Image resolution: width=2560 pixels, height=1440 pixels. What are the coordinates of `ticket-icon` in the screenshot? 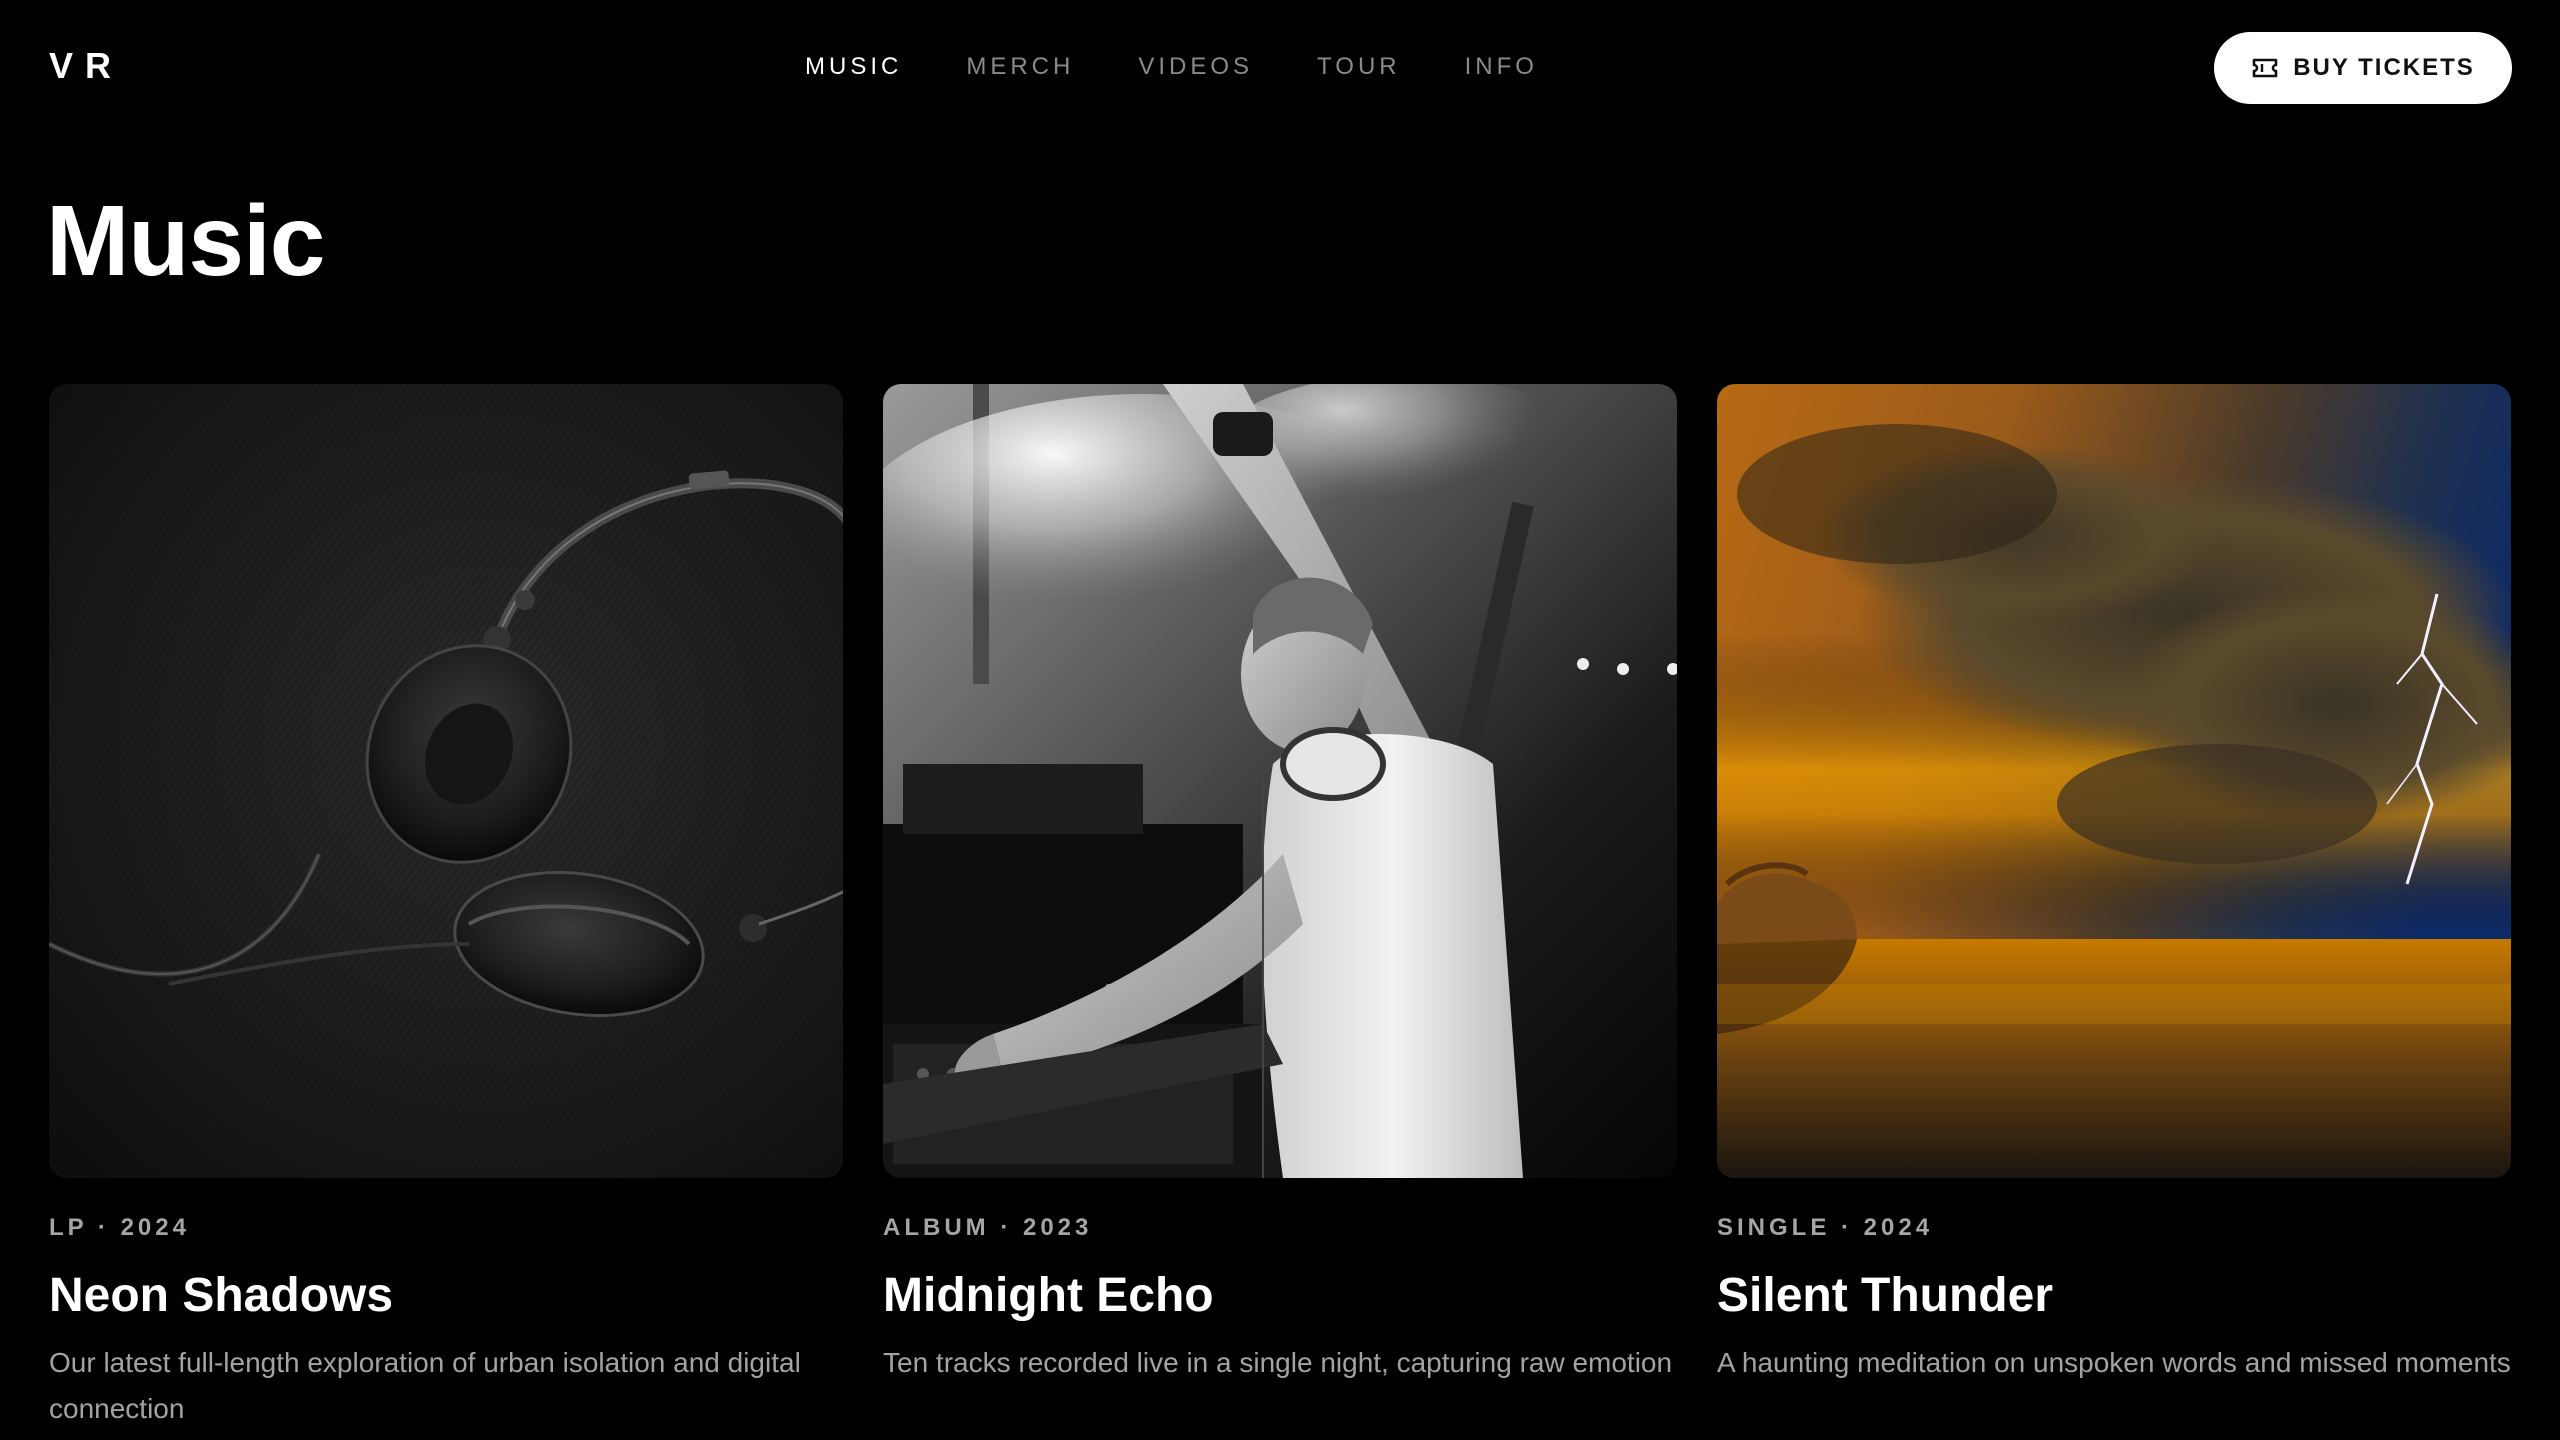 It's located at (2265, 68).